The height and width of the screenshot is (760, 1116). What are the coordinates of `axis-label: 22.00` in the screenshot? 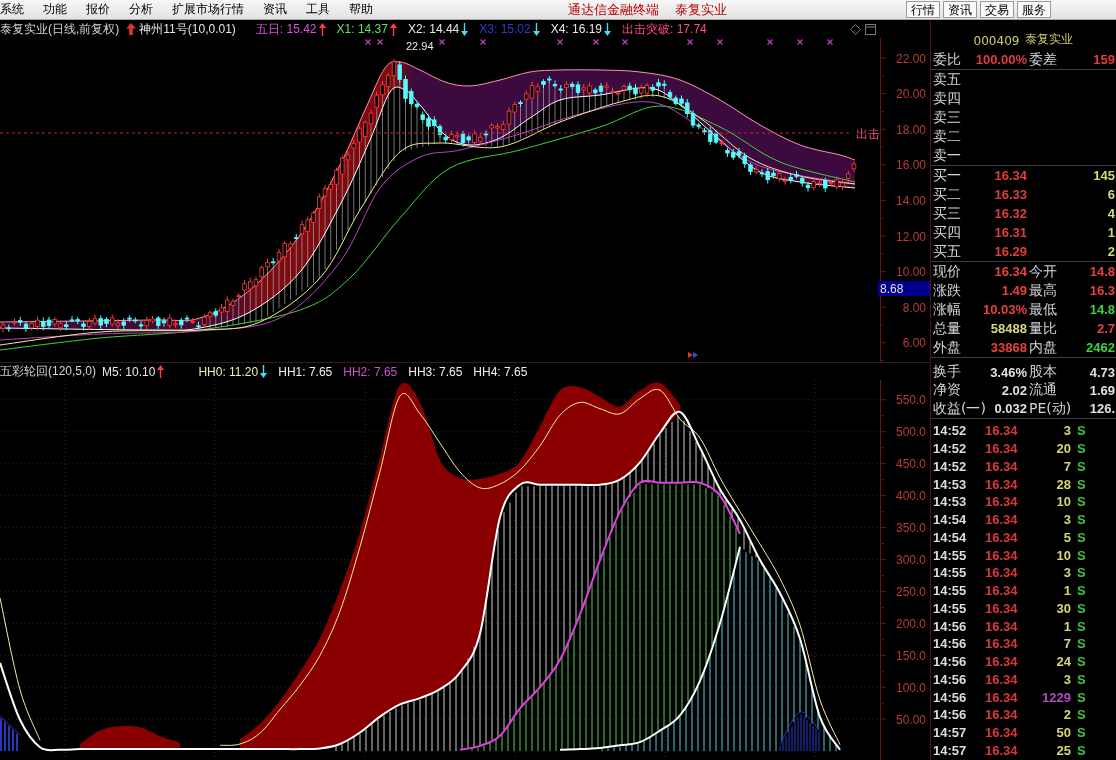 It's located at (910, 58).